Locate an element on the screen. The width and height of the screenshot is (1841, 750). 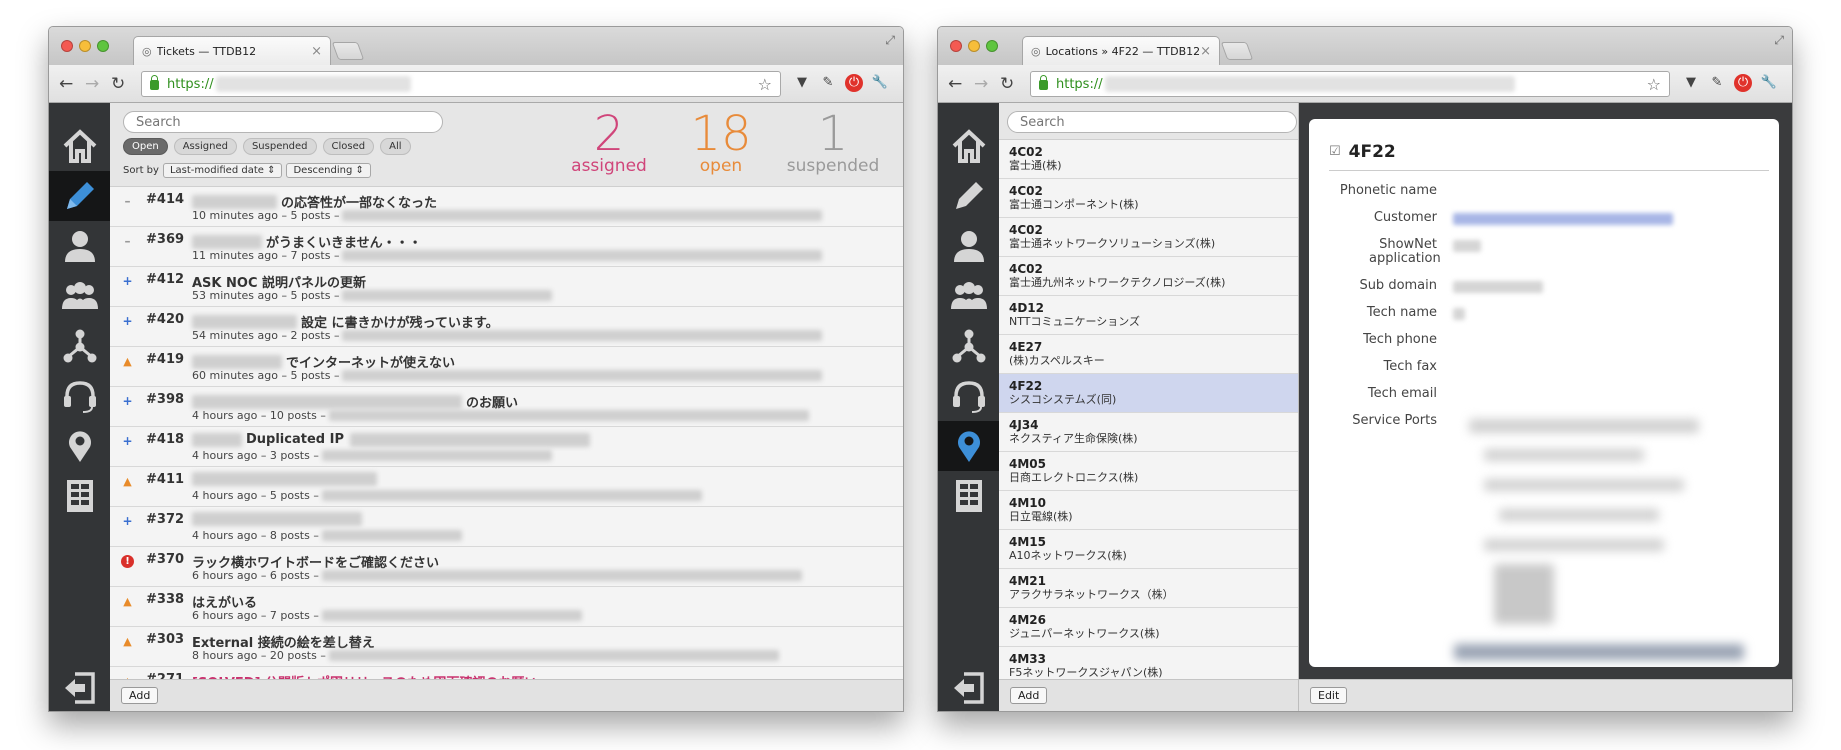
filter-open: Open is located at coordinates (145, 146).